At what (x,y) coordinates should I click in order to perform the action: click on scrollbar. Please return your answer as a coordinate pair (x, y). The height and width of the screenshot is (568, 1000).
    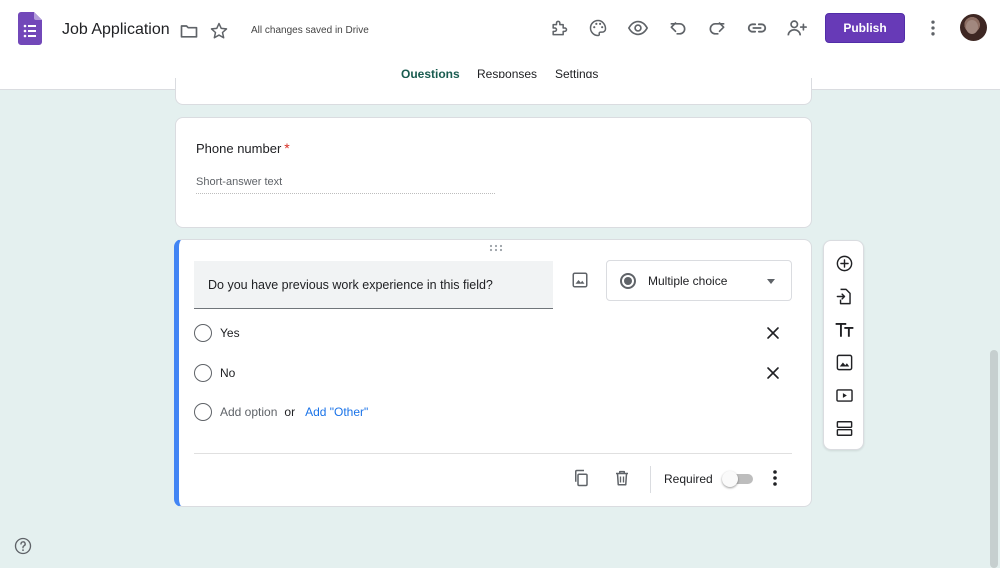
    Looking at the image, I should click on (994, 459).